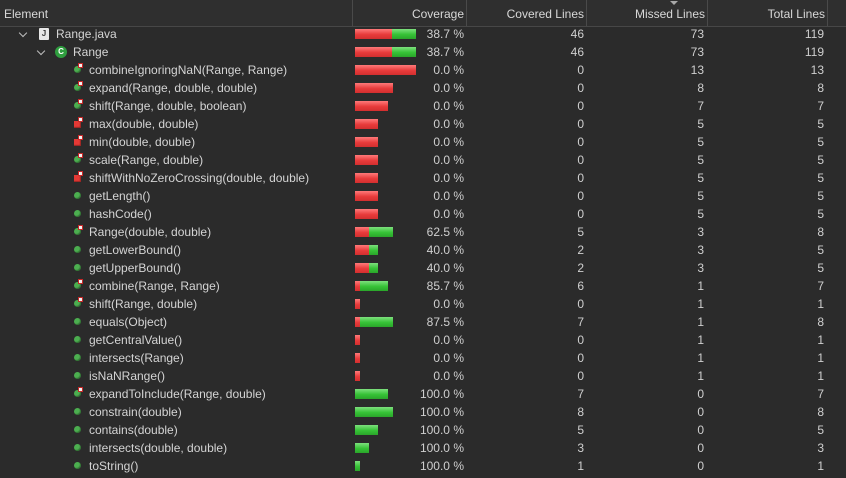 This screenshot has height=478, width=846. What do you see at coordinates (144, 124) in the screenshot?
I see `element-name: max(double, double)` at bounding box center [144, 124].